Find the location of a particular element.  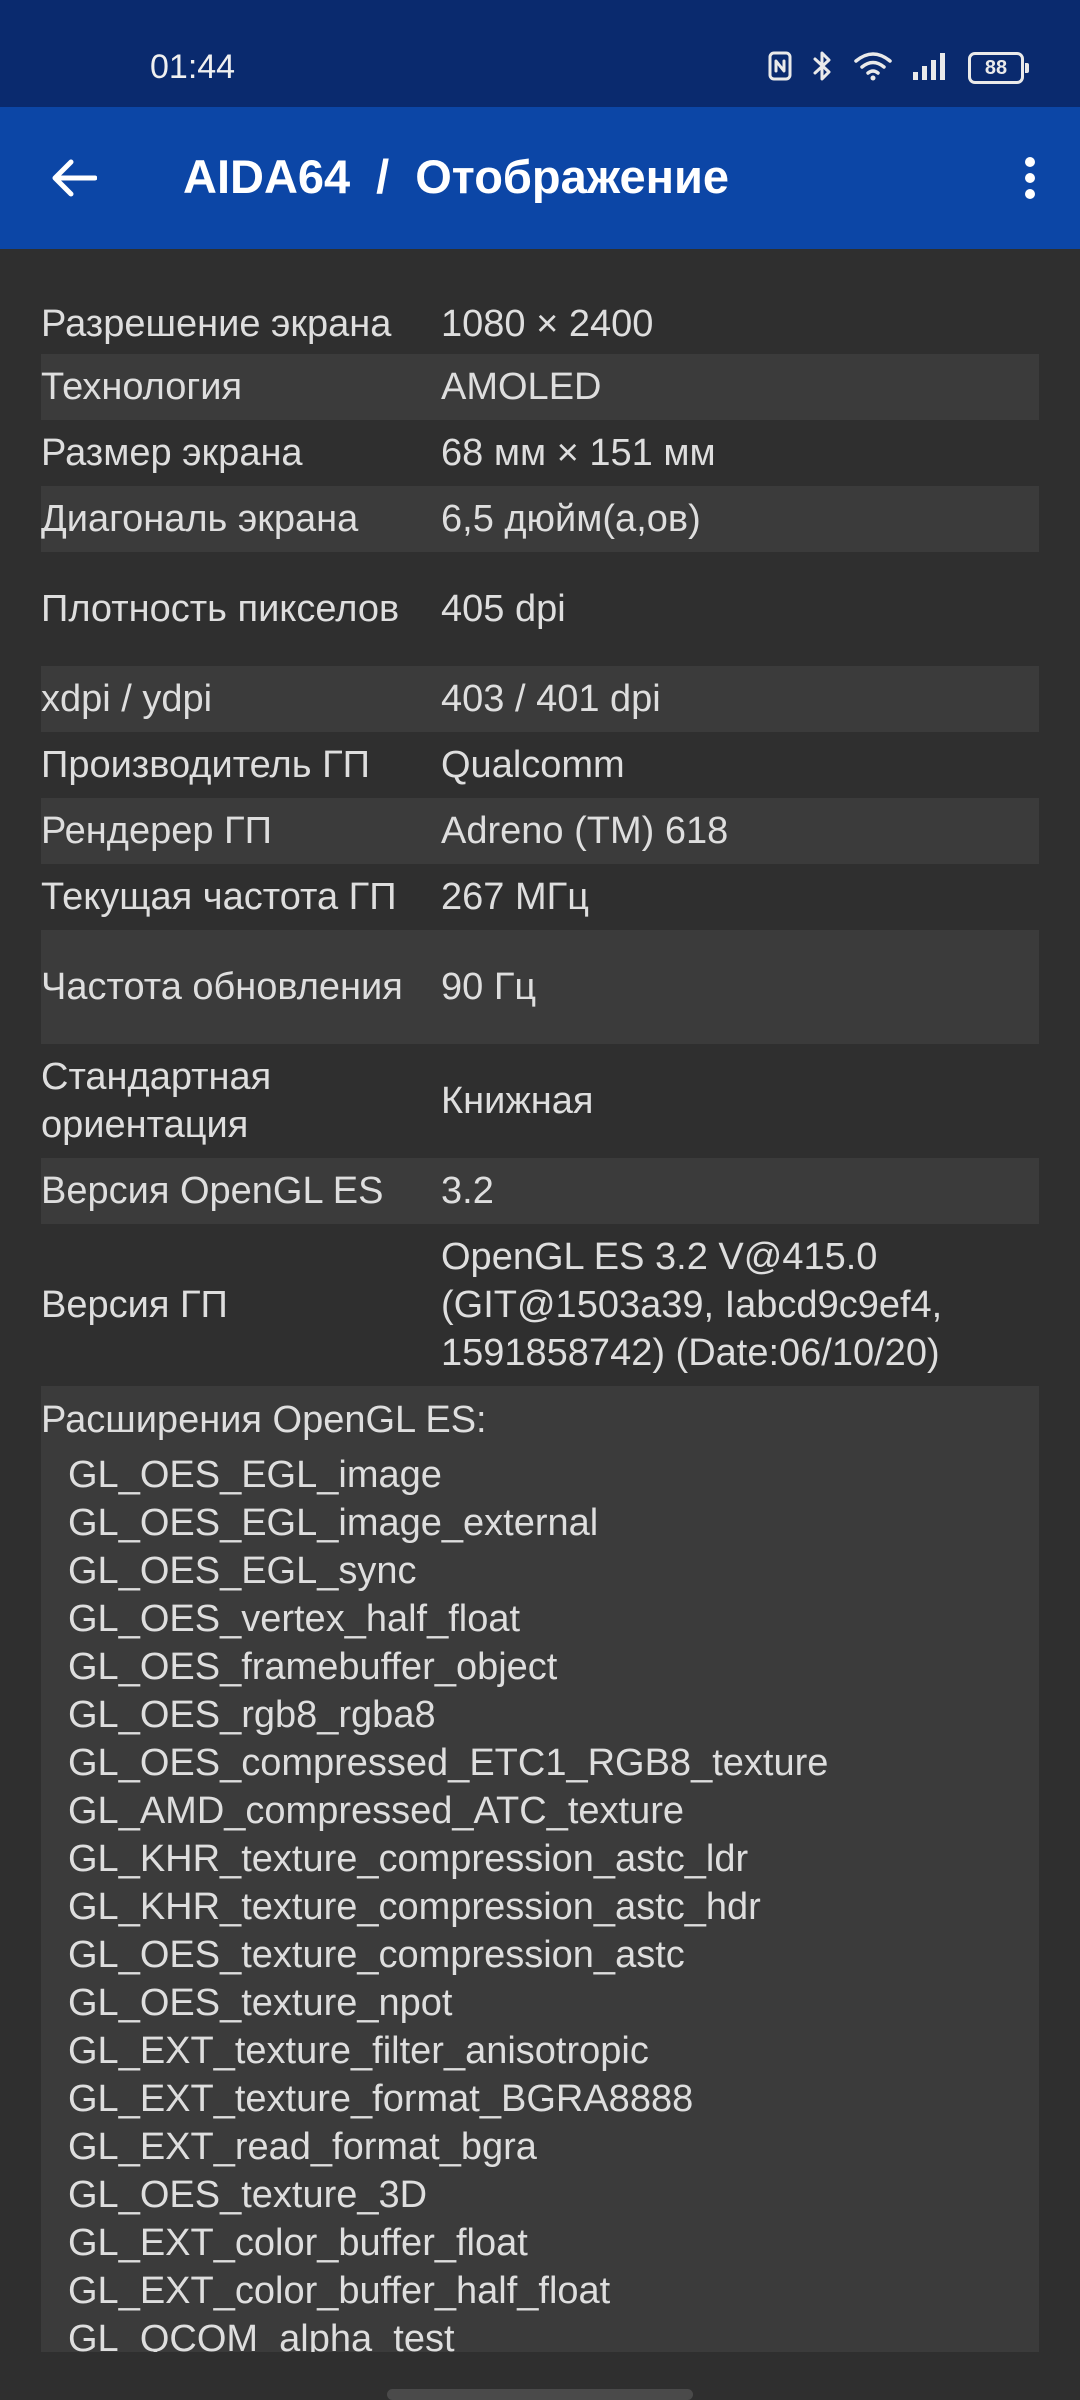

list-item: GL_OES_compressed_ETC1_RGB8_texture is located at coordinates (448, 1763).